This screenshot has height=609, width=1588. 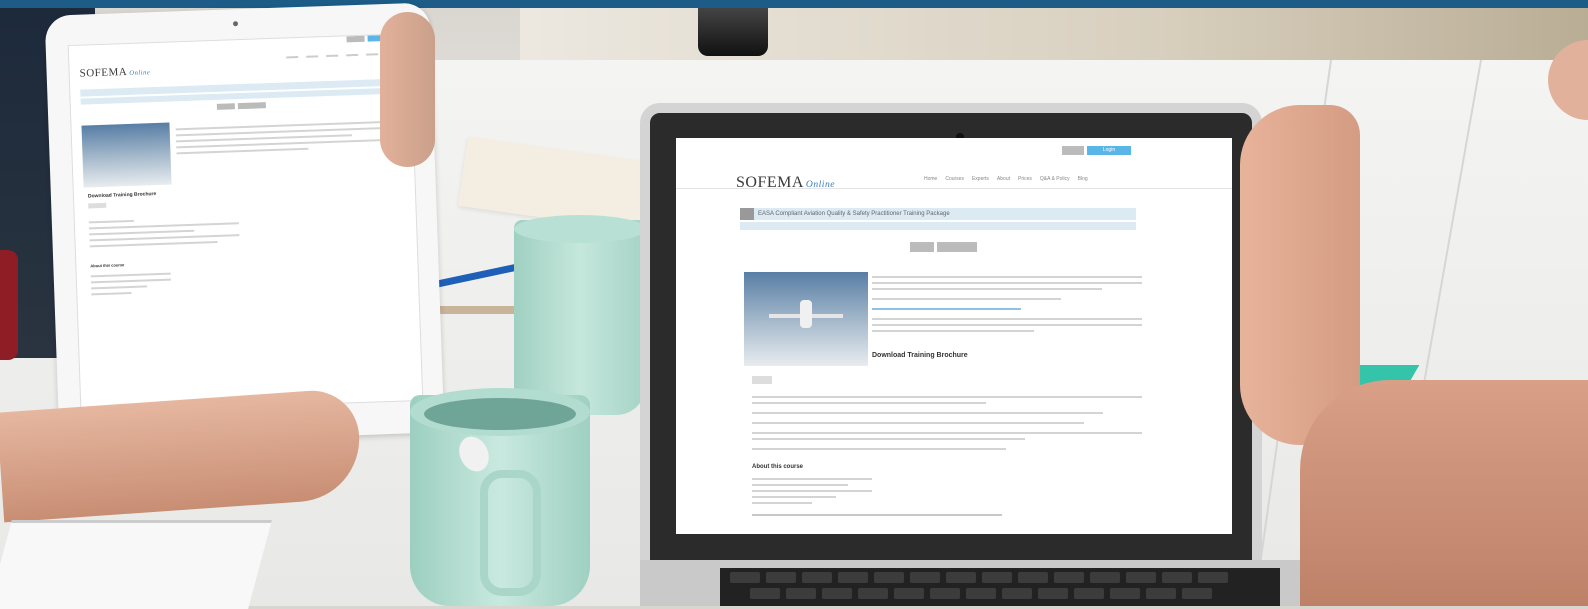 I want to click on nav-about: About, so click(x=1003, y=179).